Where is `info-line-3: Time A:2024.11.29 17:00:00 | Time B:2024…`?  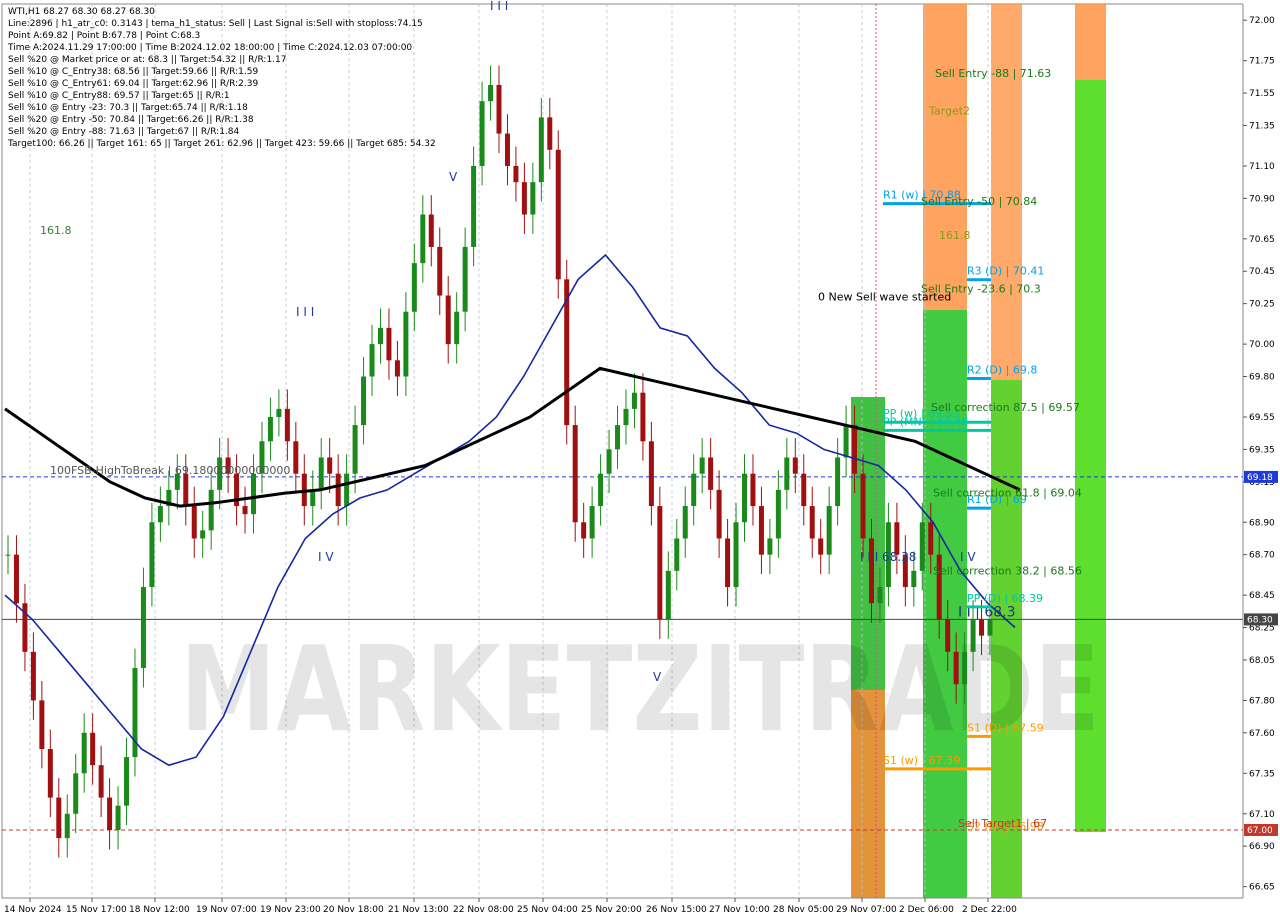 info-line-3: Time A:2024.11.29 17:00:00 | Time B:2024… is located at coordinates (209, 48).